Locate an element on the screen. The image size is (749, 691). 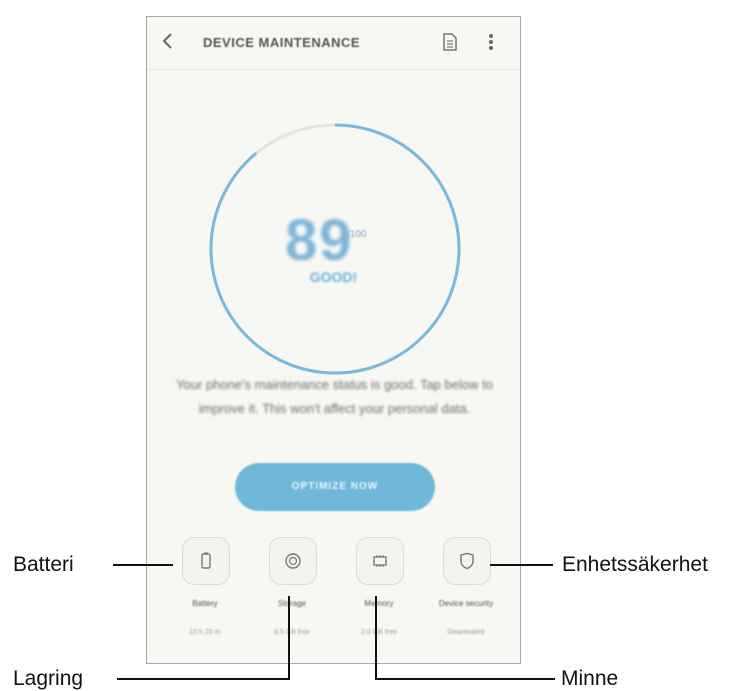
memory-value: 2.0 GB free is located at coordinates (379, 632).